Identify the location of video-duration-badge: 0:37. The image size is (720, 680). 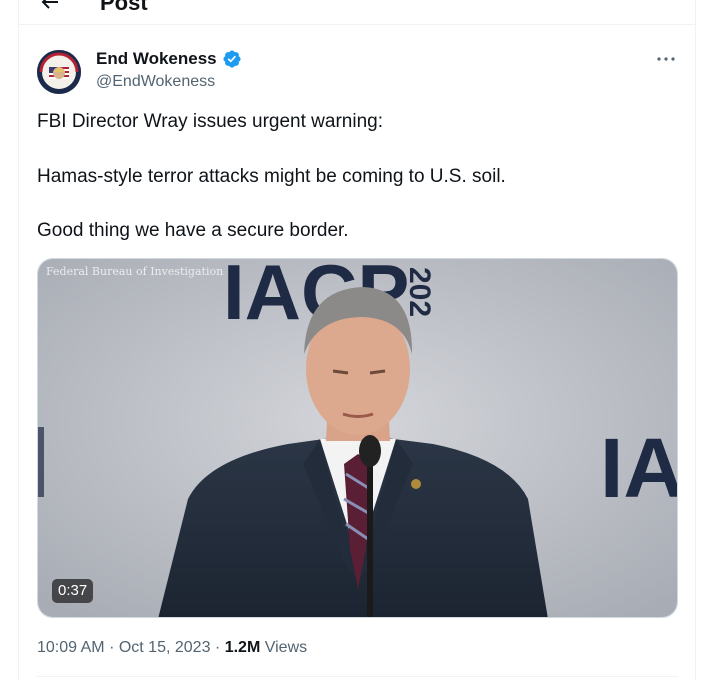
(73, 591).